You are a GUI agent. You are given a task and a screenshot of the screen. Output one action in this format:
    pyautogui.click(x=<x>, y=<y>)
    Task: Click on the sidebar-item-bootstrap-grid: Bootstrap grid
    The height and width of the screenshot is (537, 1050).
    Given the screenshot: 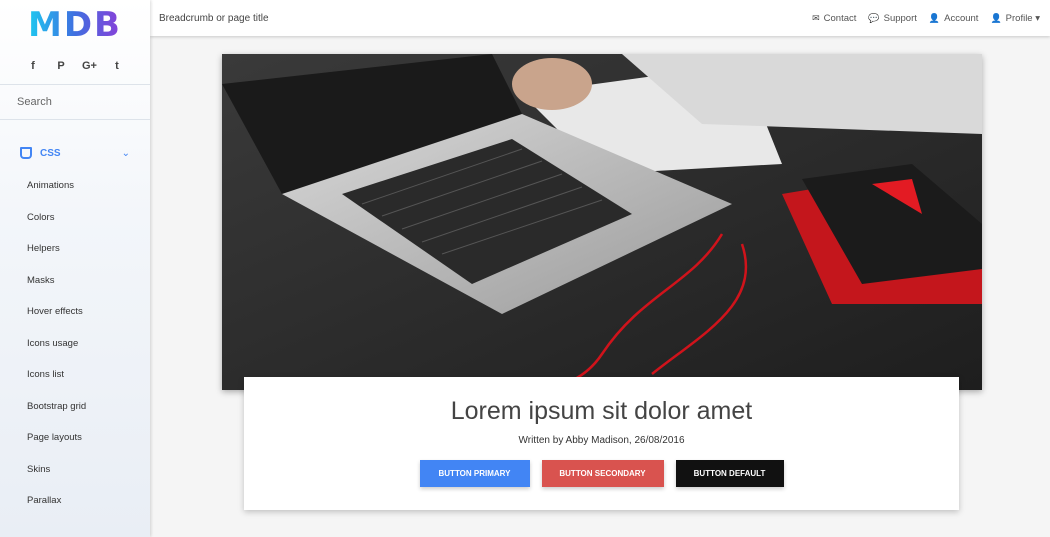 What is the action you would take?
    pyautogui.click(x=75, y=407)
    